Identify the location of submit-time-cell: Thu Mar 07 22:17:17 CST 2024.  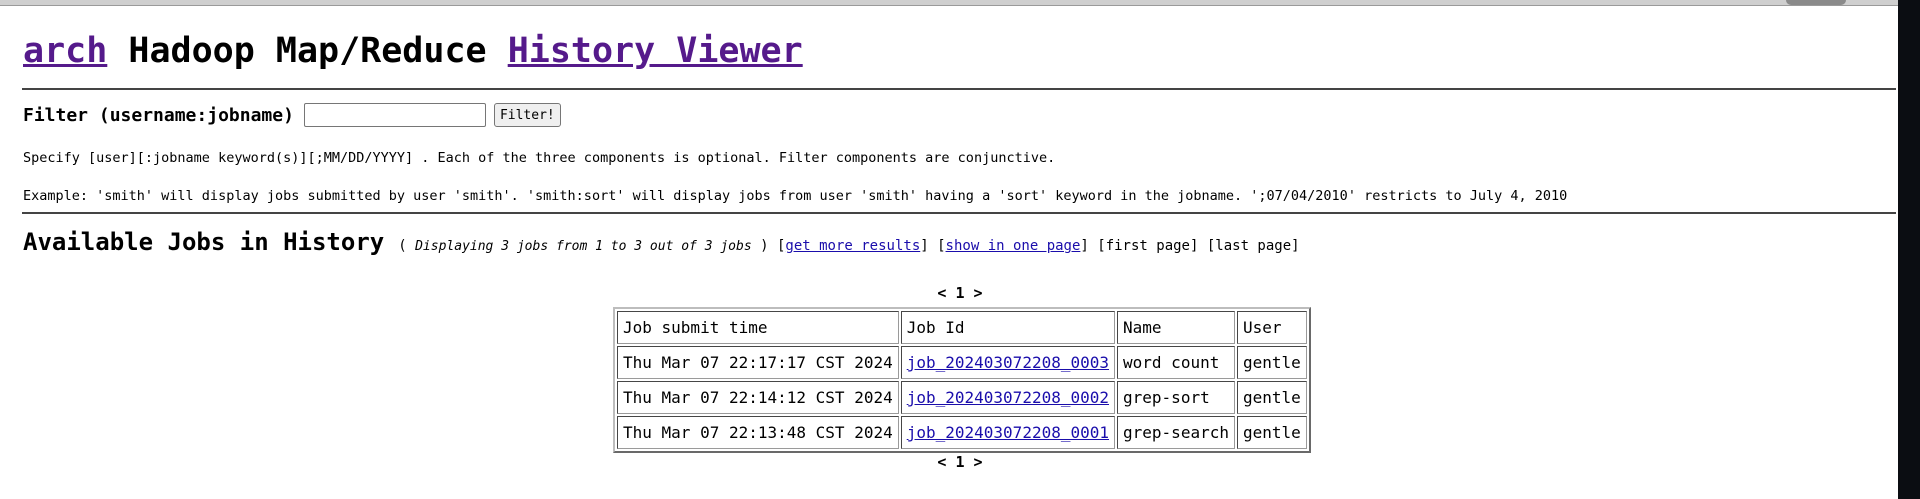
(758, 362).